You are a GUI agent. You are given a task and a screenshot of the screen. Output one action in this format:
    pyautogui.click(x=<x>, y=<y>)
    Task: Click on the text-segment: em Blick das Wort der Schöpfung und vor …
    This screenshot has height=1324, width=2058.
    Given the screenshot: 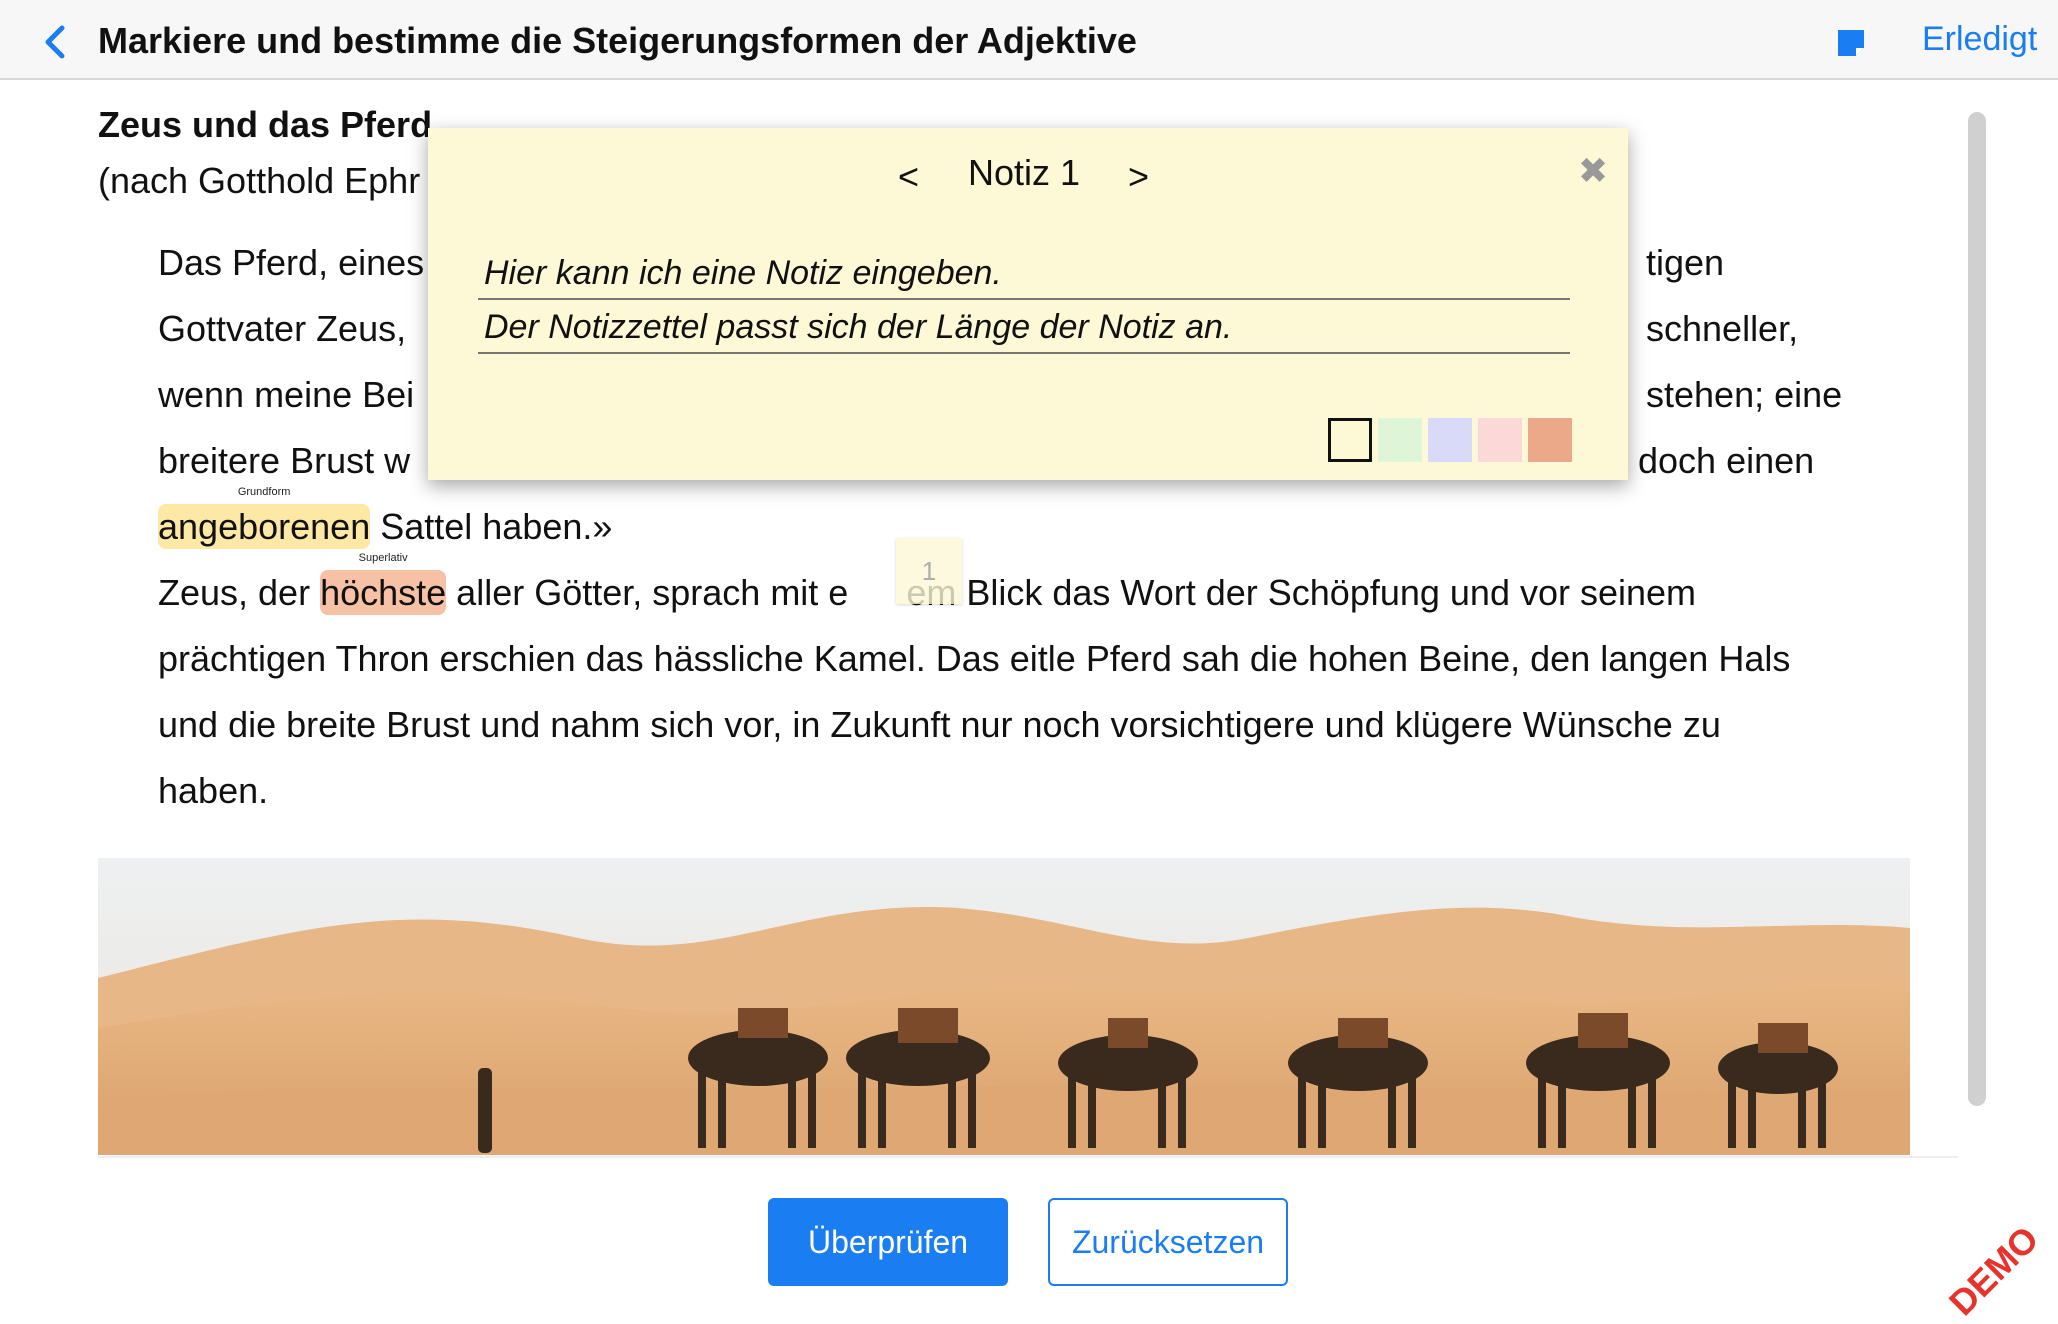 What is the action you would take?
    pyautogui.click(x=1301, y=592)
    